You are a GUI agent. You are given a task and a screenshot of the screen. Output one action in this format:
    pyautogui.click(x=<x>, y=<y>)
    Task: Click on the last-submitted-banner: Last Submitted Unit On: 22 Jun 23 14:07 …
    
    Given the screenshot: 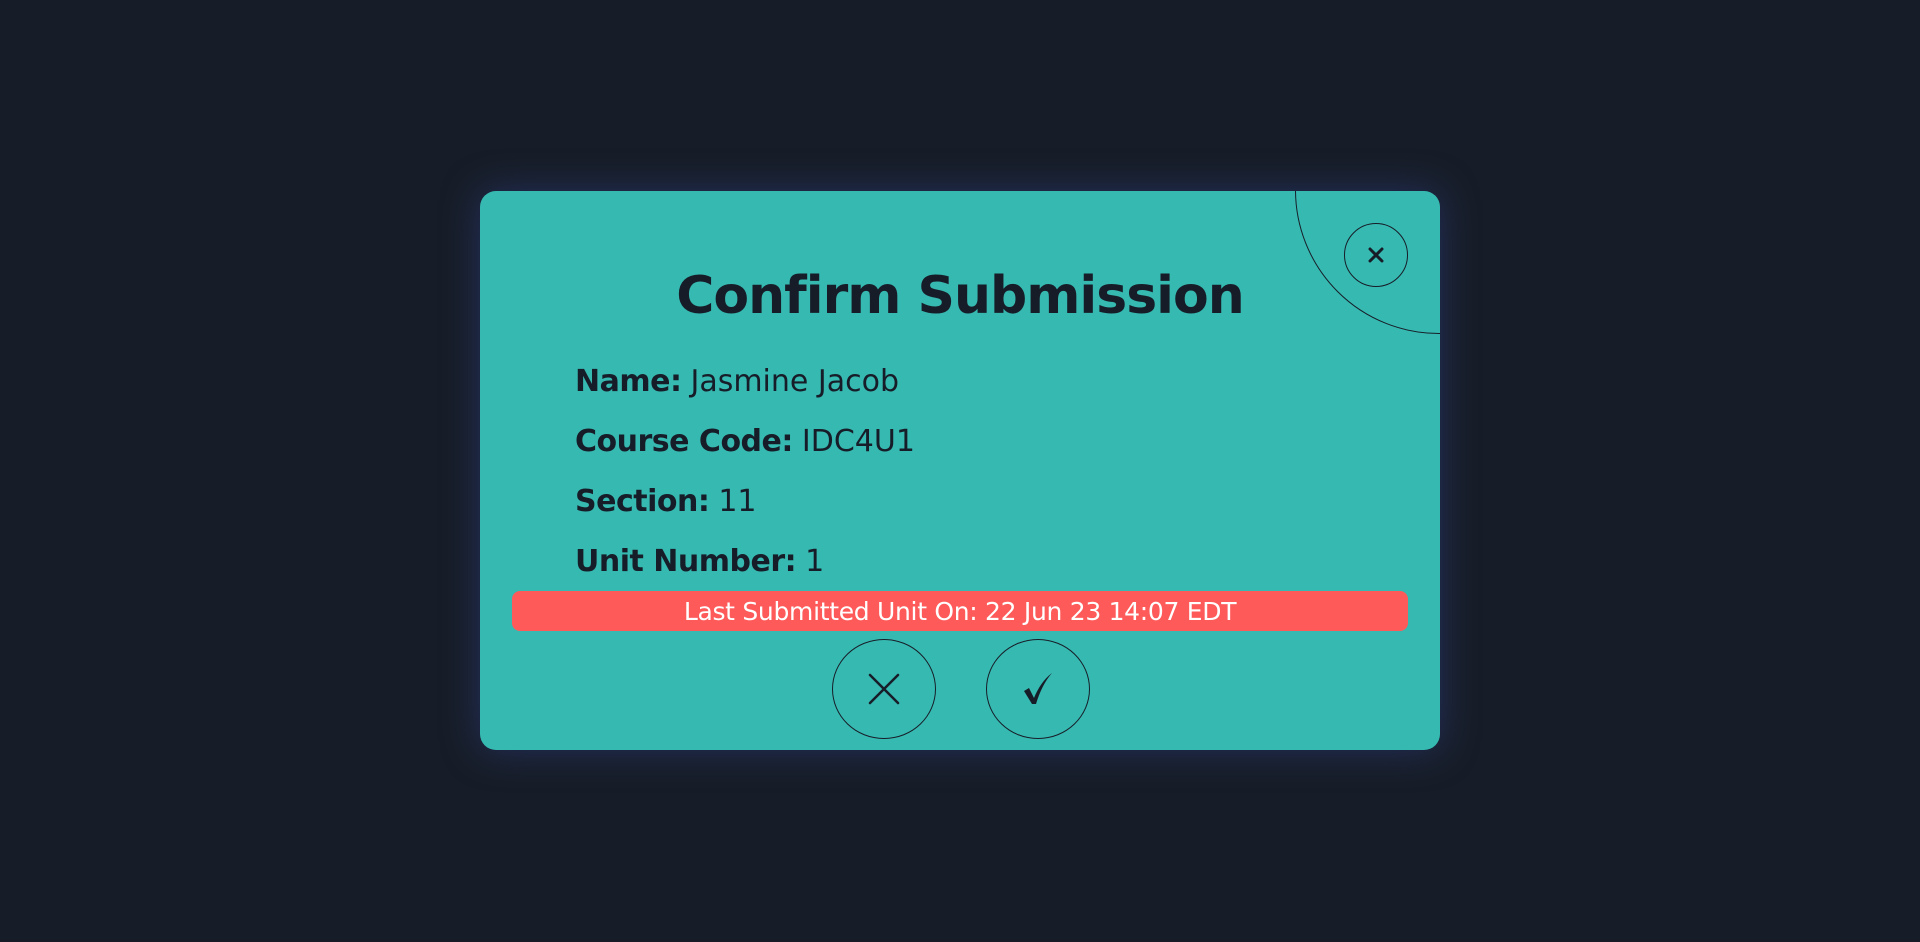 What is the action you would take?
    pyautogui.click(x=960, y=611)
    